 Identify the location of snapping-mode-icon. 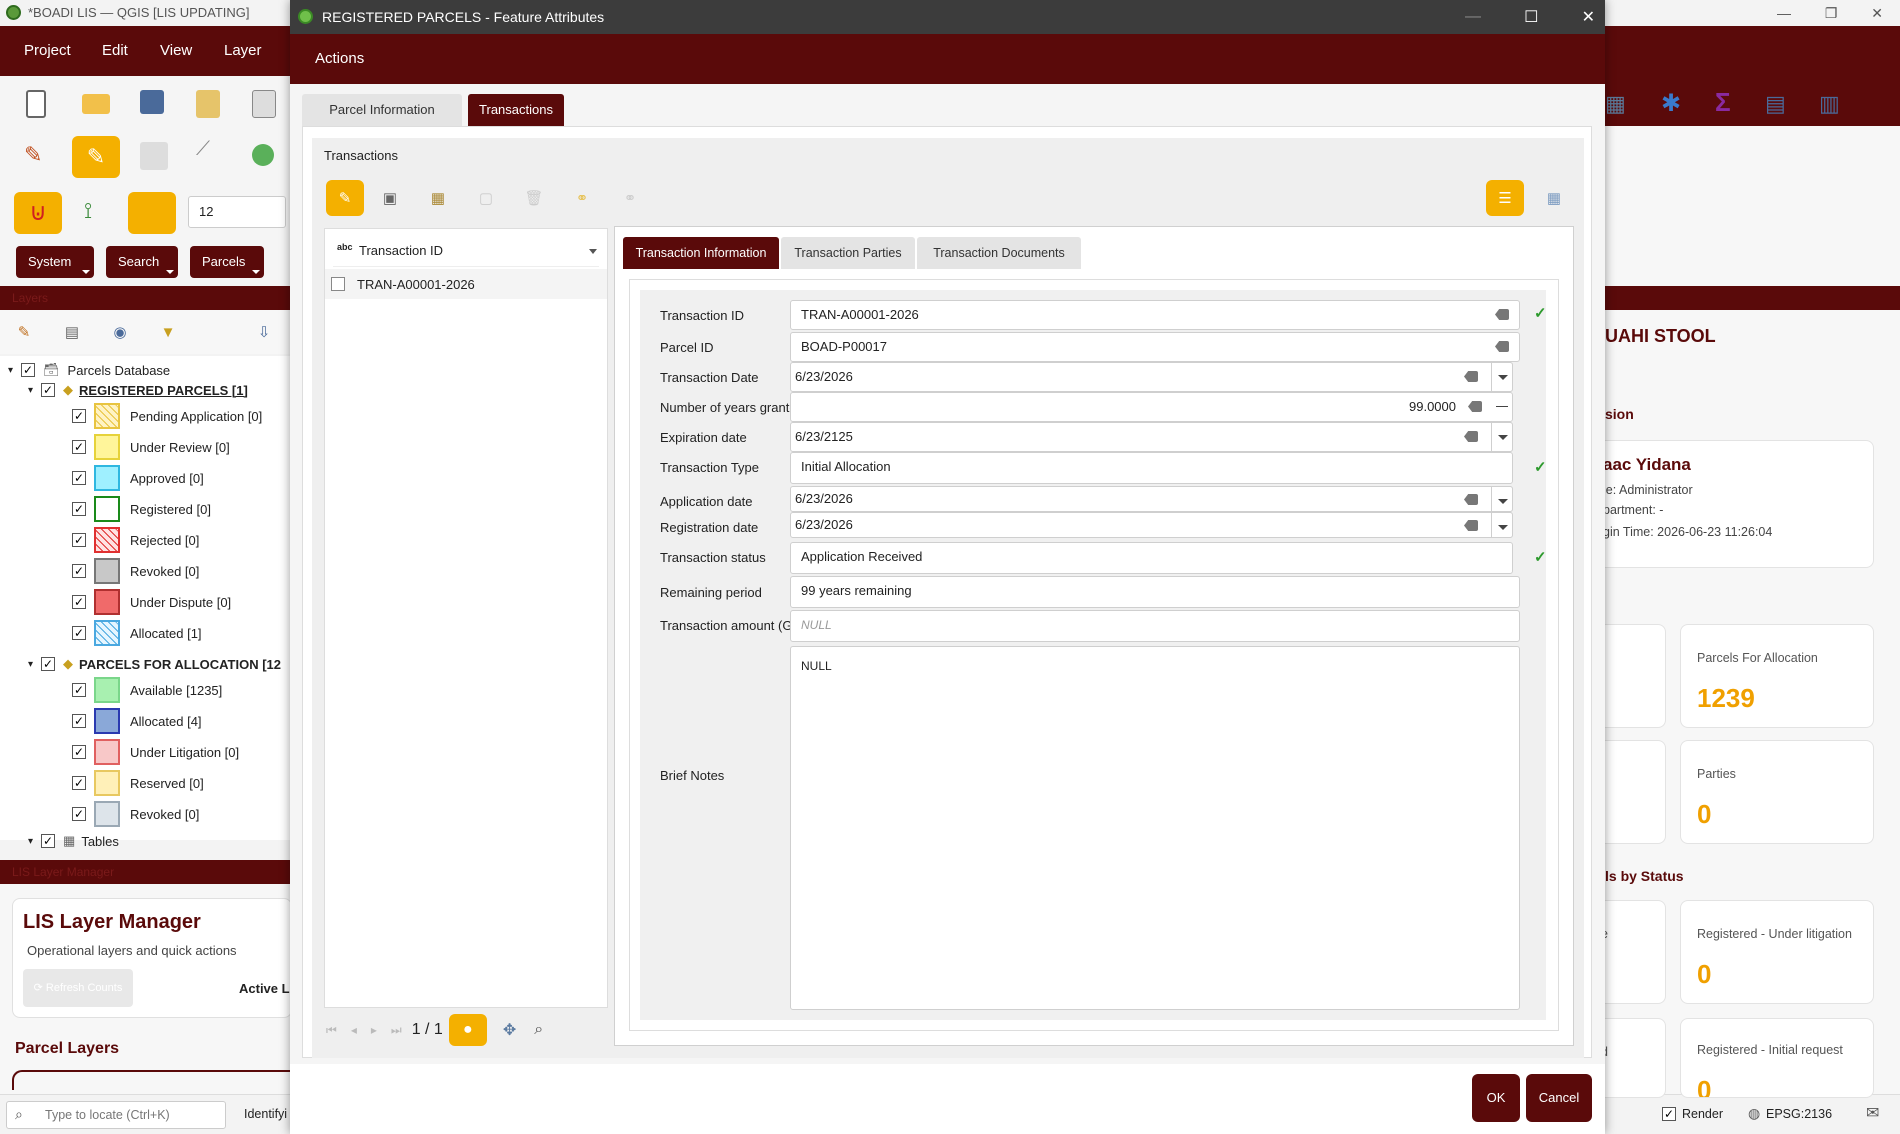
(152, 213).